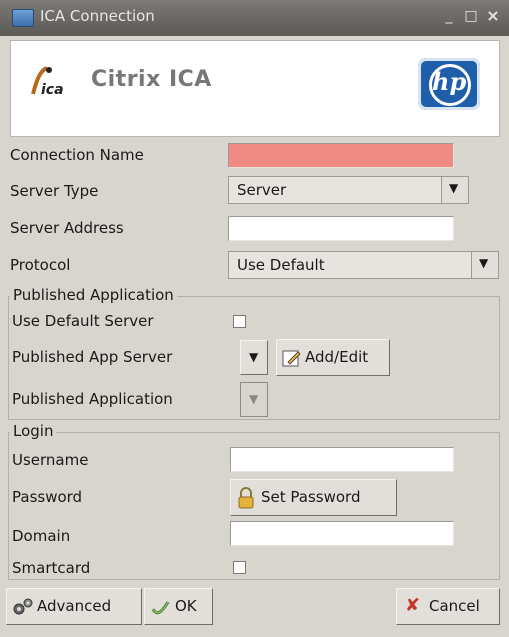 This screenshot has height=637, width=509. What do you see at coordinates (40, 265) in the screenshot?
I see `protocol-label: Protocol` at bounding box center [40, 265].